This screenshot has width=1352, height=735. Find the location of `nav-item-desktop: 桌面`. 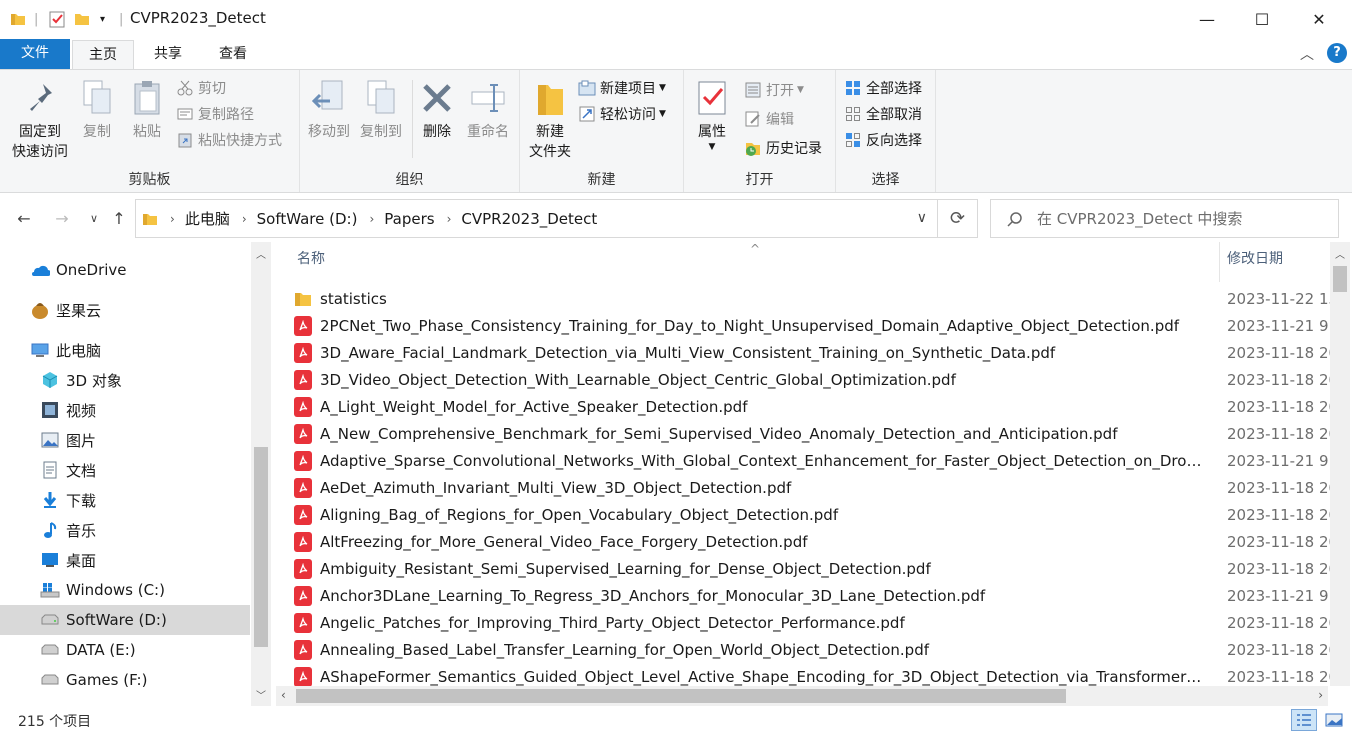

nav-item-desktop: 桌面 is located at coordinates (125, 560).